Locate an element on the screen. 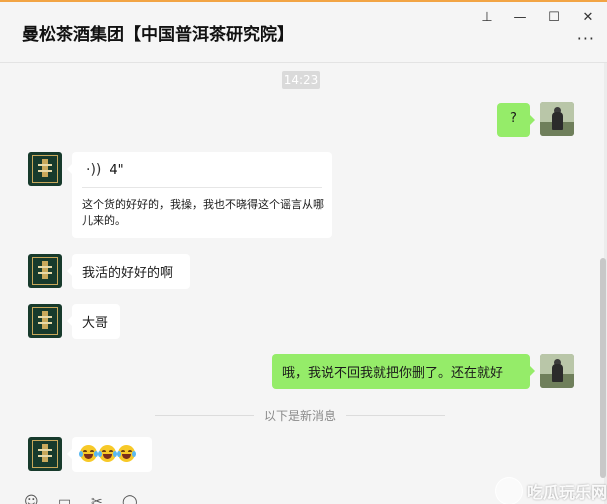 This screenshot has width=607, height=504. folder-icon: ▭ is located at coordinates (64, 499).